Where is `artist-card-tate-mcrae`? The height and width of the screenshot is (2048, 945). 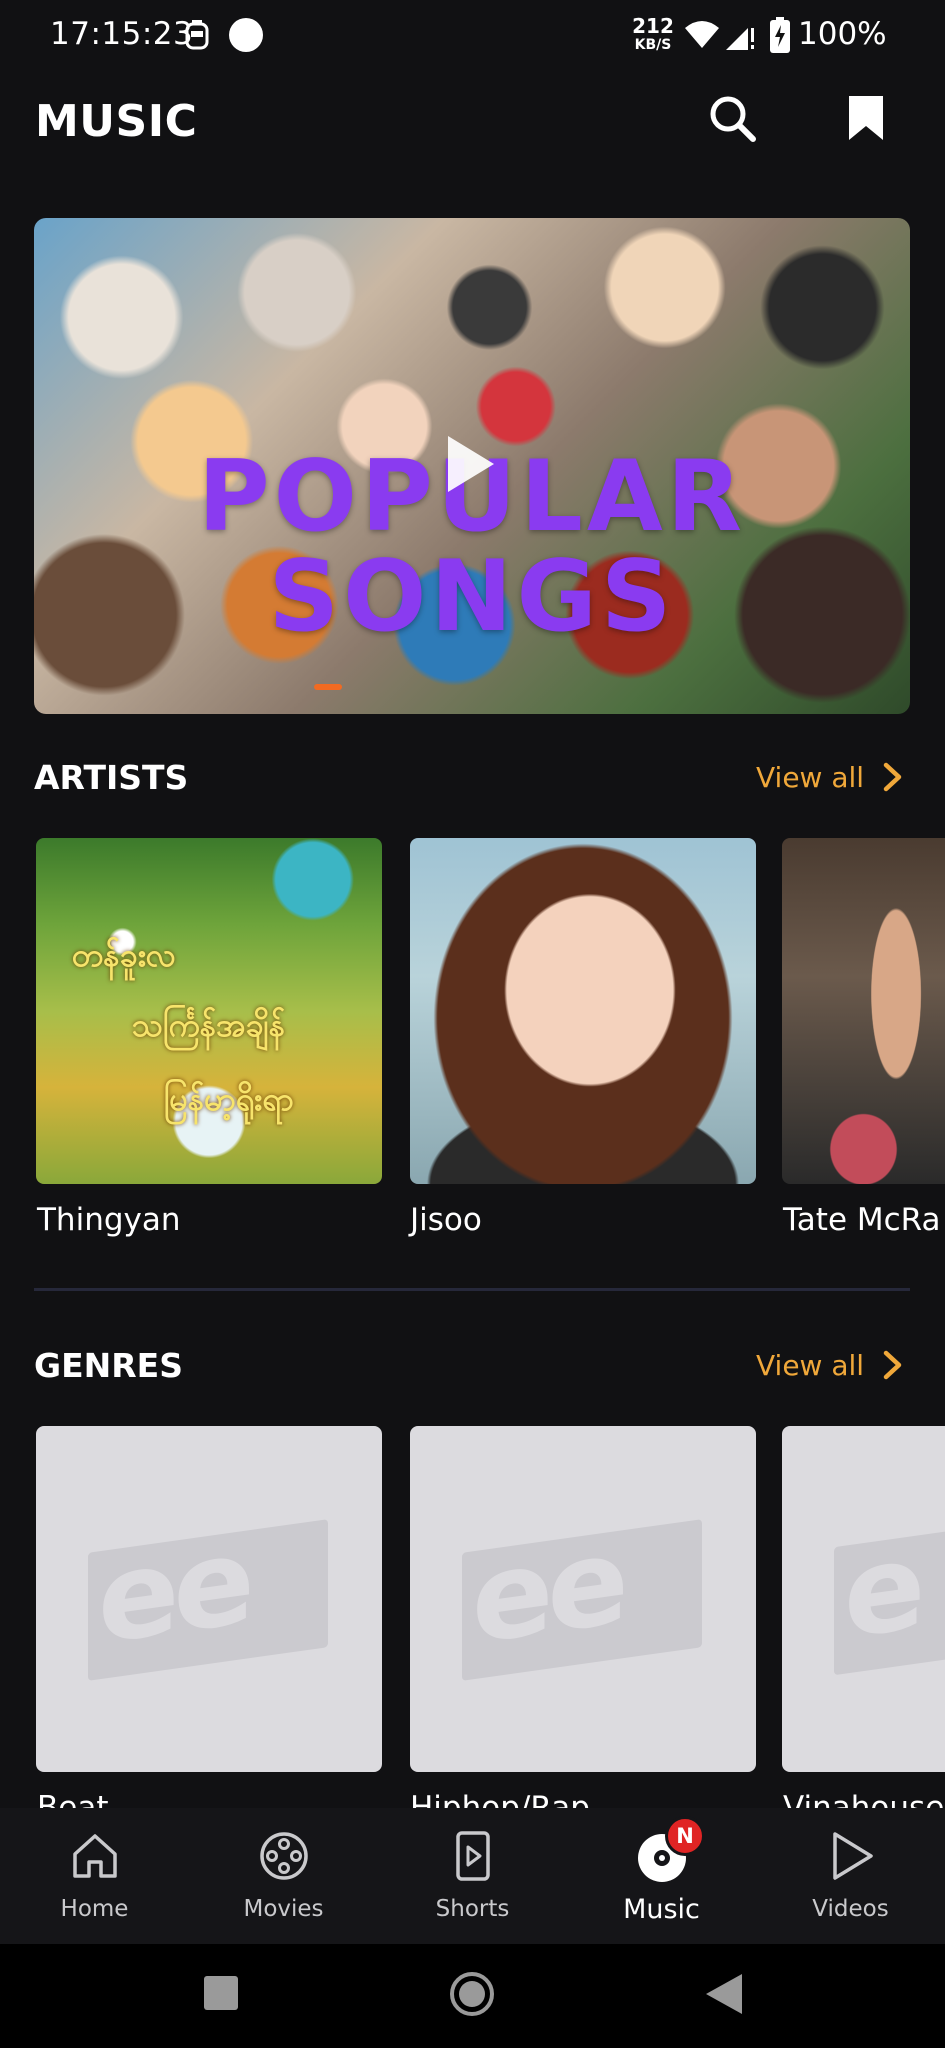 artist-card-tate-mcrae is located at coordinates (863, 1011).